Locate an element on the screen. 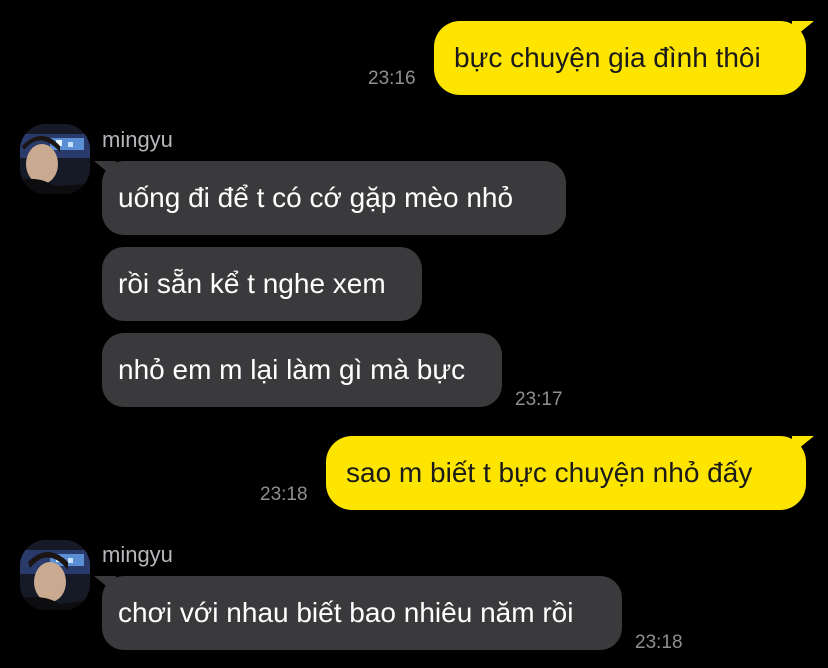 The width and height of the screenshot is (828, 668). my-message-bubble: sao m biết t bực chuyện nhỏ đấy is located at coordinates (566, 473).